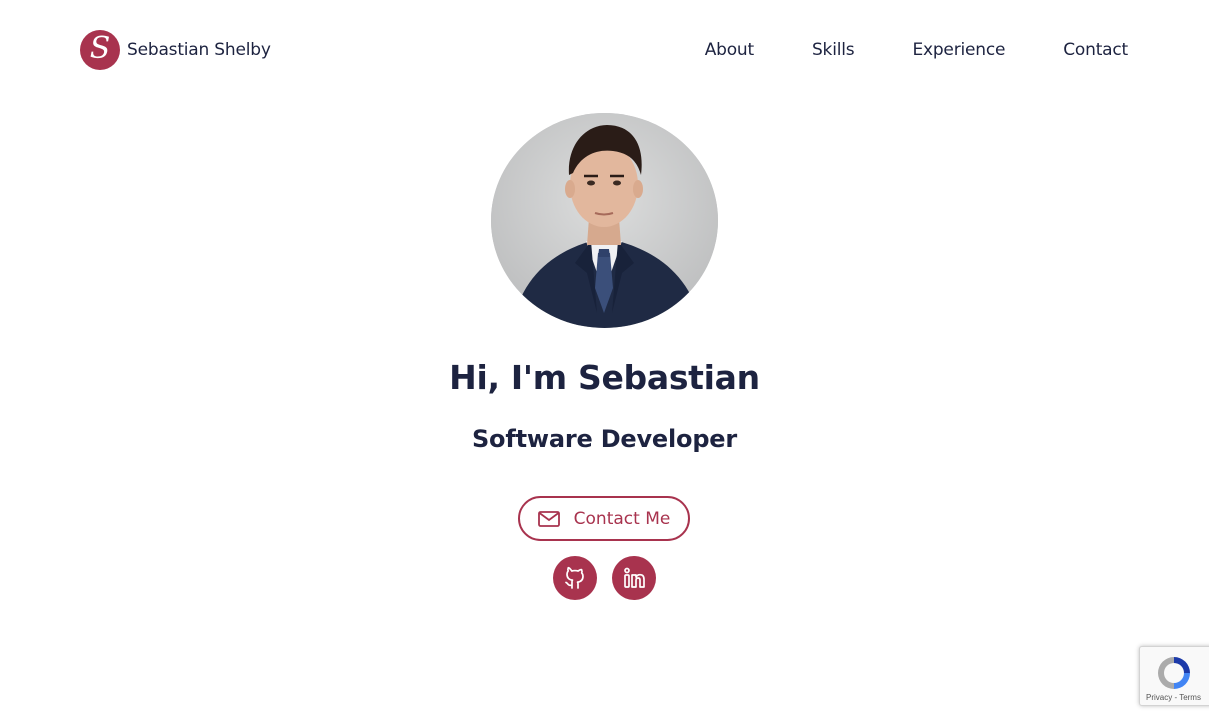 The image size is (1209, 720). I want to click on contact-me-button: Contact Me, so click(604, 518).